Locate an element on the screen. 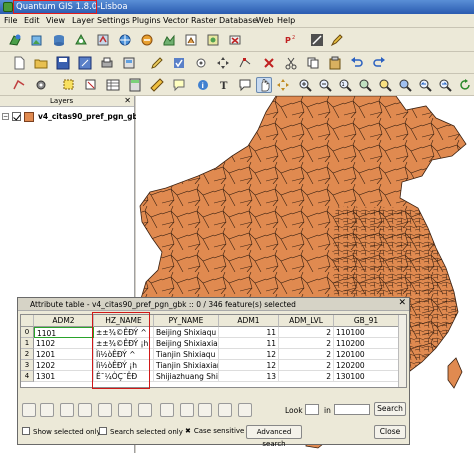  composer-manager-icon is located at coordinates (129, 63).